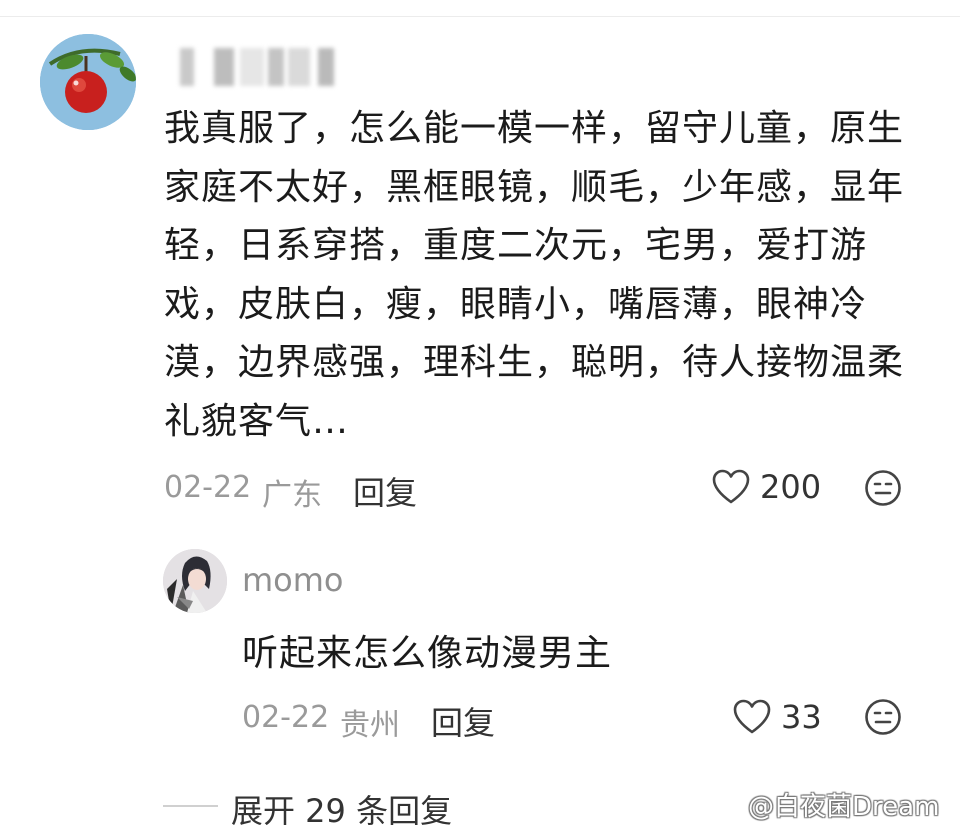  Describe the element at coordinates (427, 653) in the screenshot. I see `reply-text: 听起来怎么像动漫男主` at that location.